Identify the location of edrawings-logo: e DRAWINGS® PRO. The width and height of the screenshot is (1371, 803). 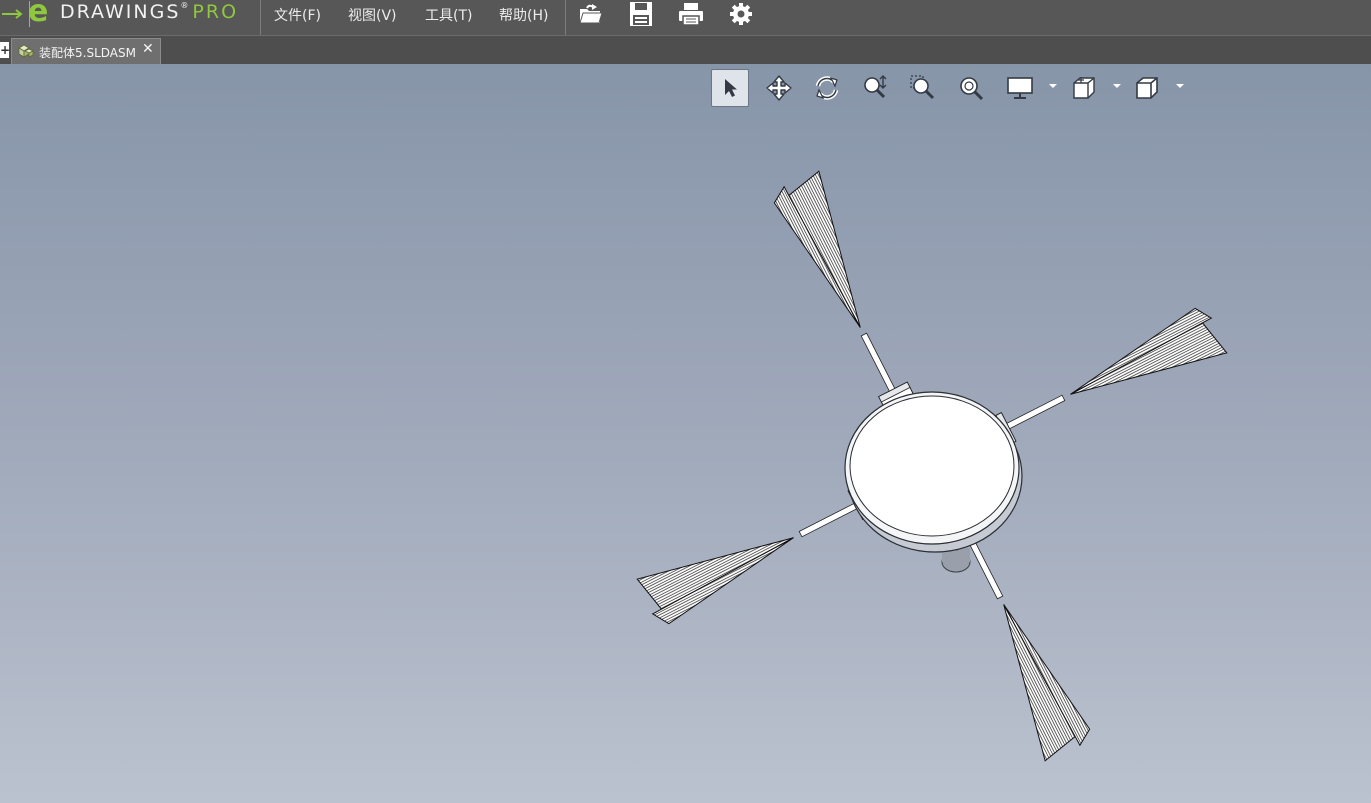
(118, 14).